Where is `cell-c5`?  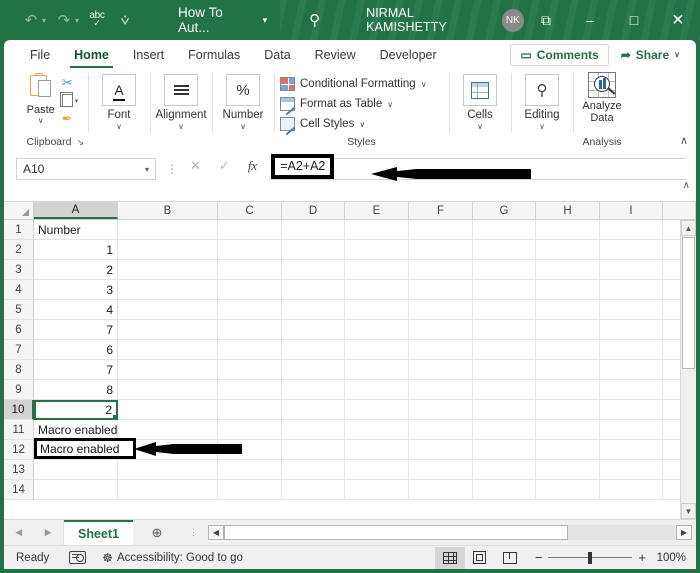
cell-c5 is located at coordinates (250, 310).